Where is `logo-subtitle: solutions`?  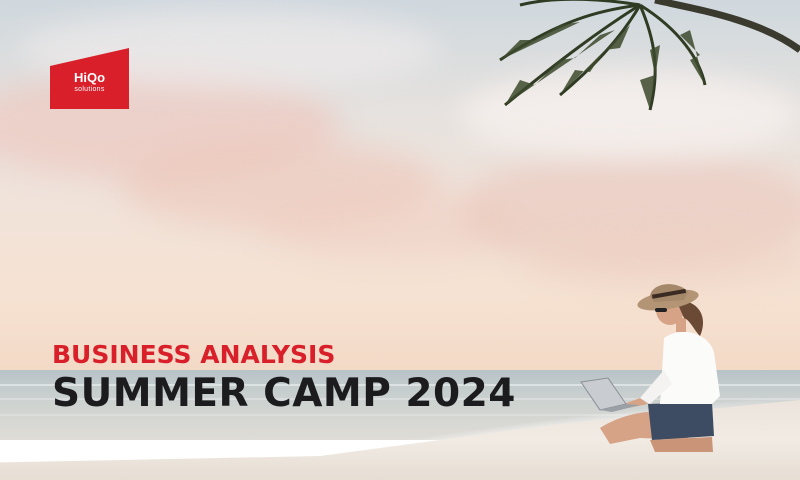 logo-subtitle: solutions is located at coordinates (89, 89).